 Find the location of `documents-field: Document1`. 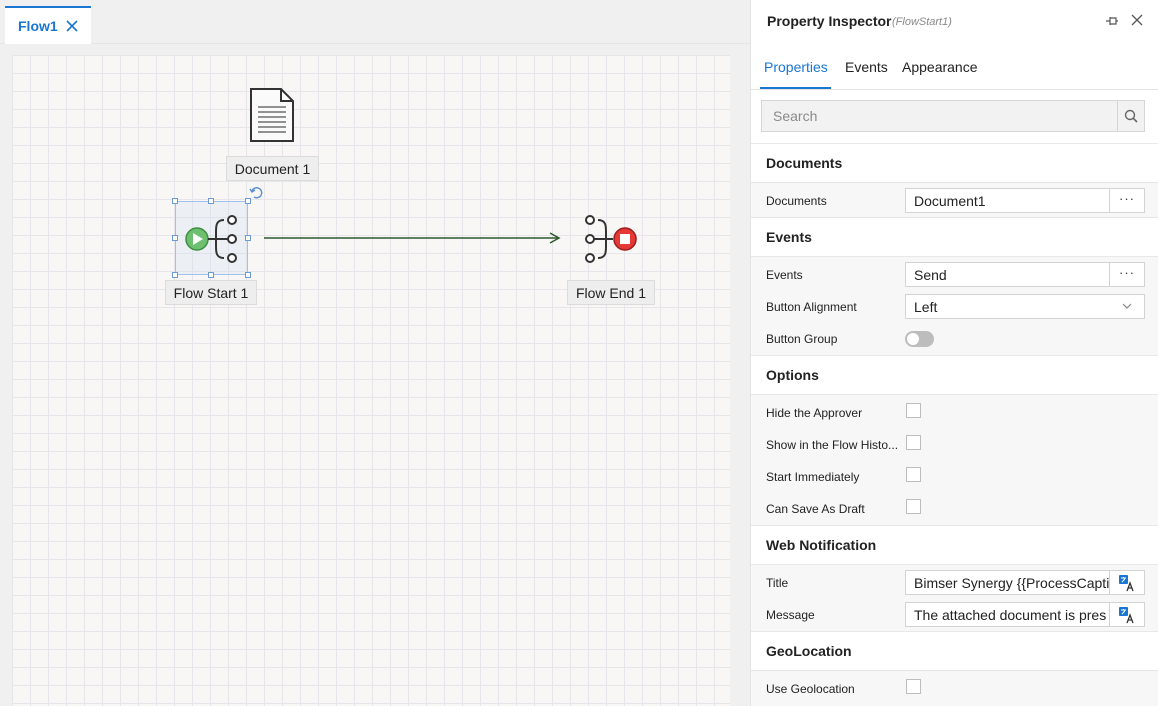

documents-field: Document1 is located at coordinates (1007, 200).